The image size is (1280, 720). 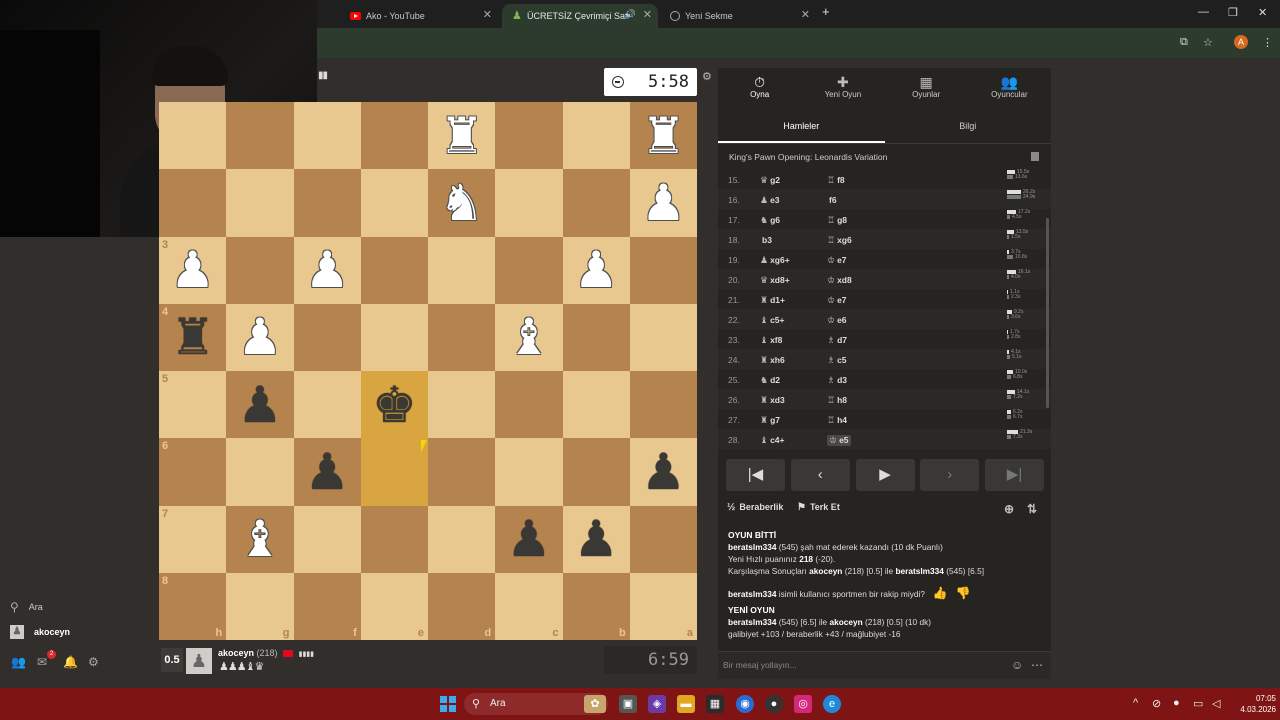 What do you see at coordinates (770, 180) in the screenshot?
I see `white-move: ♛ g2` at bounding box center [770, 180].